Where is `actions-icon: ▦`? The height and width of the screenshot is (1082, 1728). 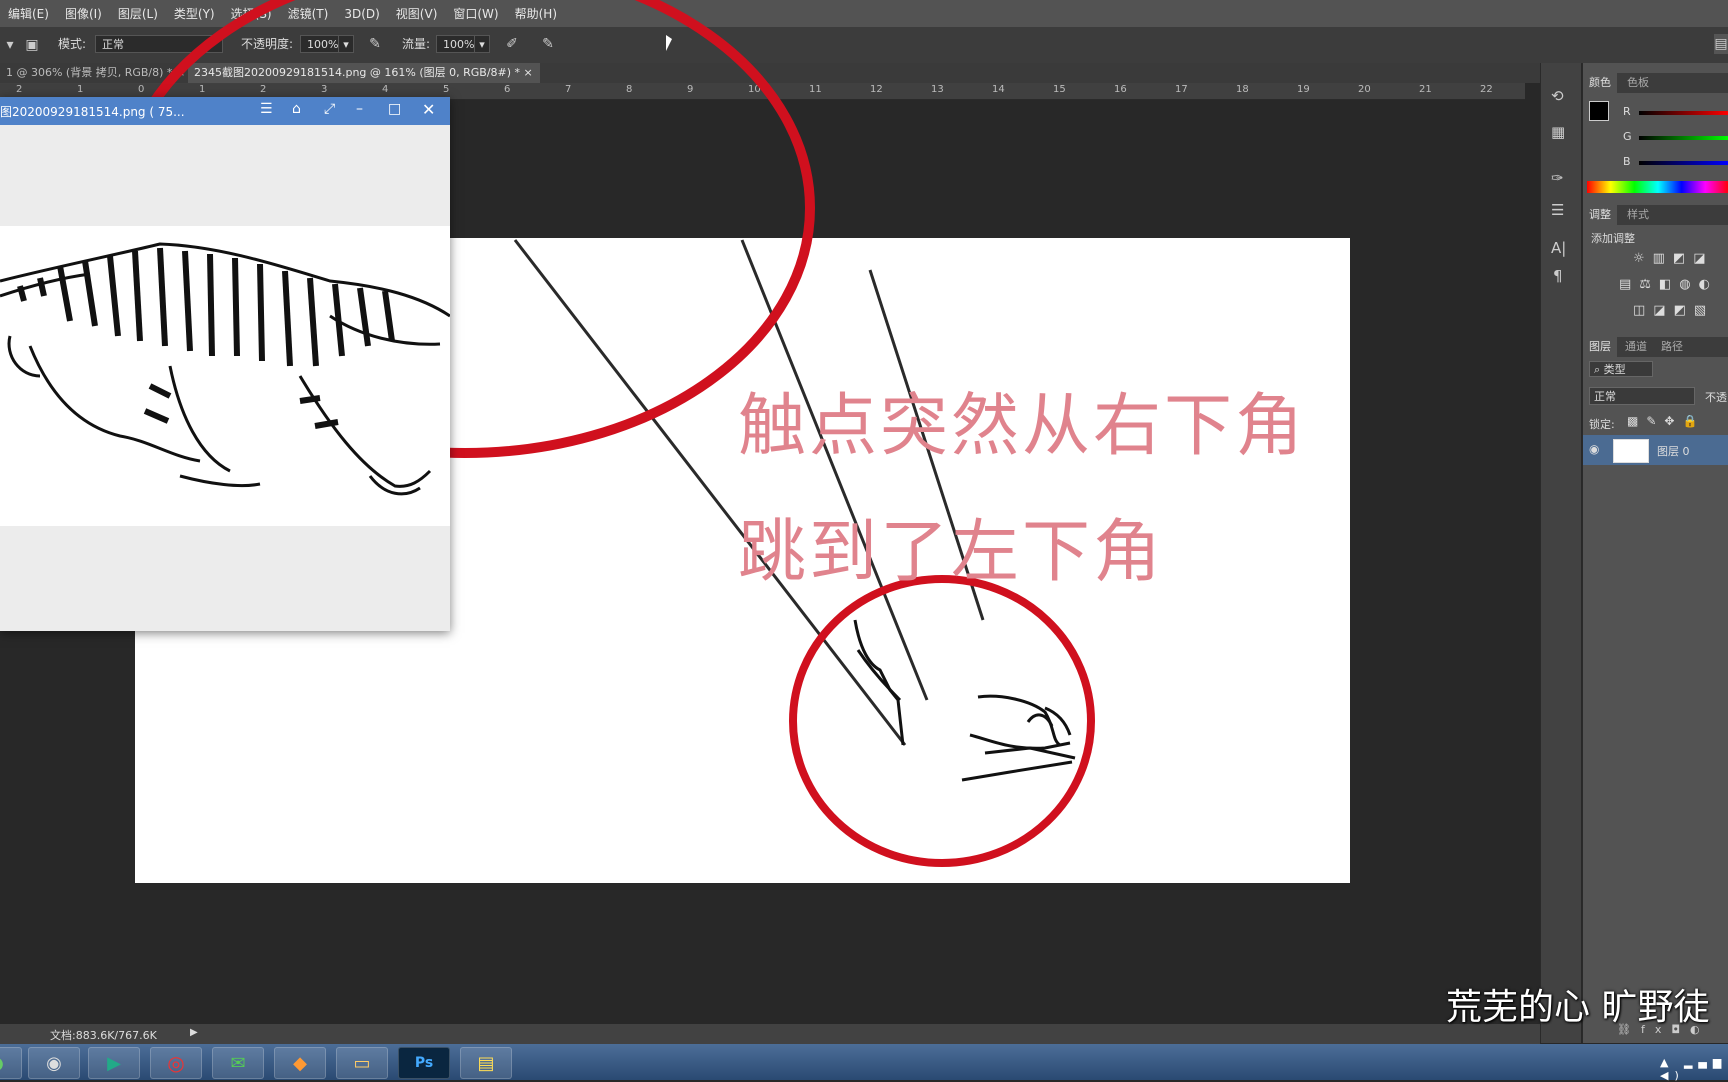 actions-icon: ▦ is located at coordinates (1558, 132).